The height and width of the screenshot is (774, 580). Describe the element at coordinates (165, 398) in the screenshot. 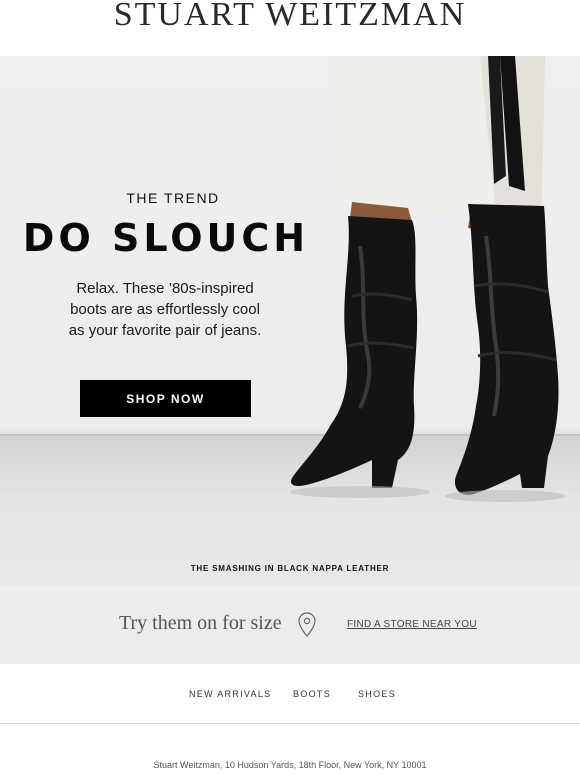

I see `shop-now-button: SHOP NOW` at that location.